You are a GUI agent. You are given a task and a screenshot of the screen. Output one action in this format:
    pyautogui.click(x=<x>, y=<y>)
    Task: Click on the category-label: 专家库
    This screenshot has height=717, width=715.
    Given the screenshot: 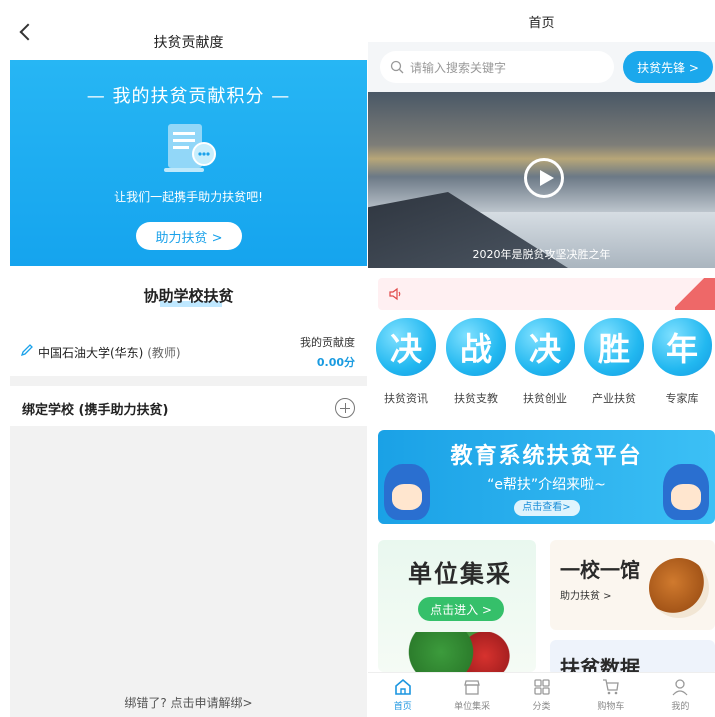 What is the action you would take?
    pyautogui.click(x=682, y=398)
    